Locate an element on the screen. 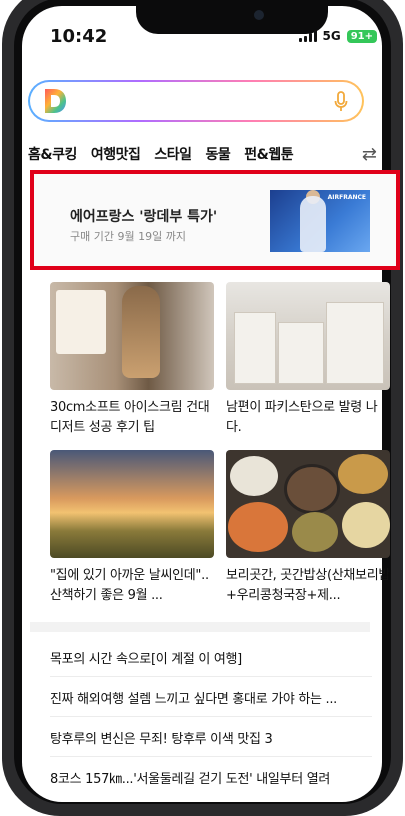  ad-title: 에어프랑스 '랑데부 특가' is located at coordinates (144, 217).